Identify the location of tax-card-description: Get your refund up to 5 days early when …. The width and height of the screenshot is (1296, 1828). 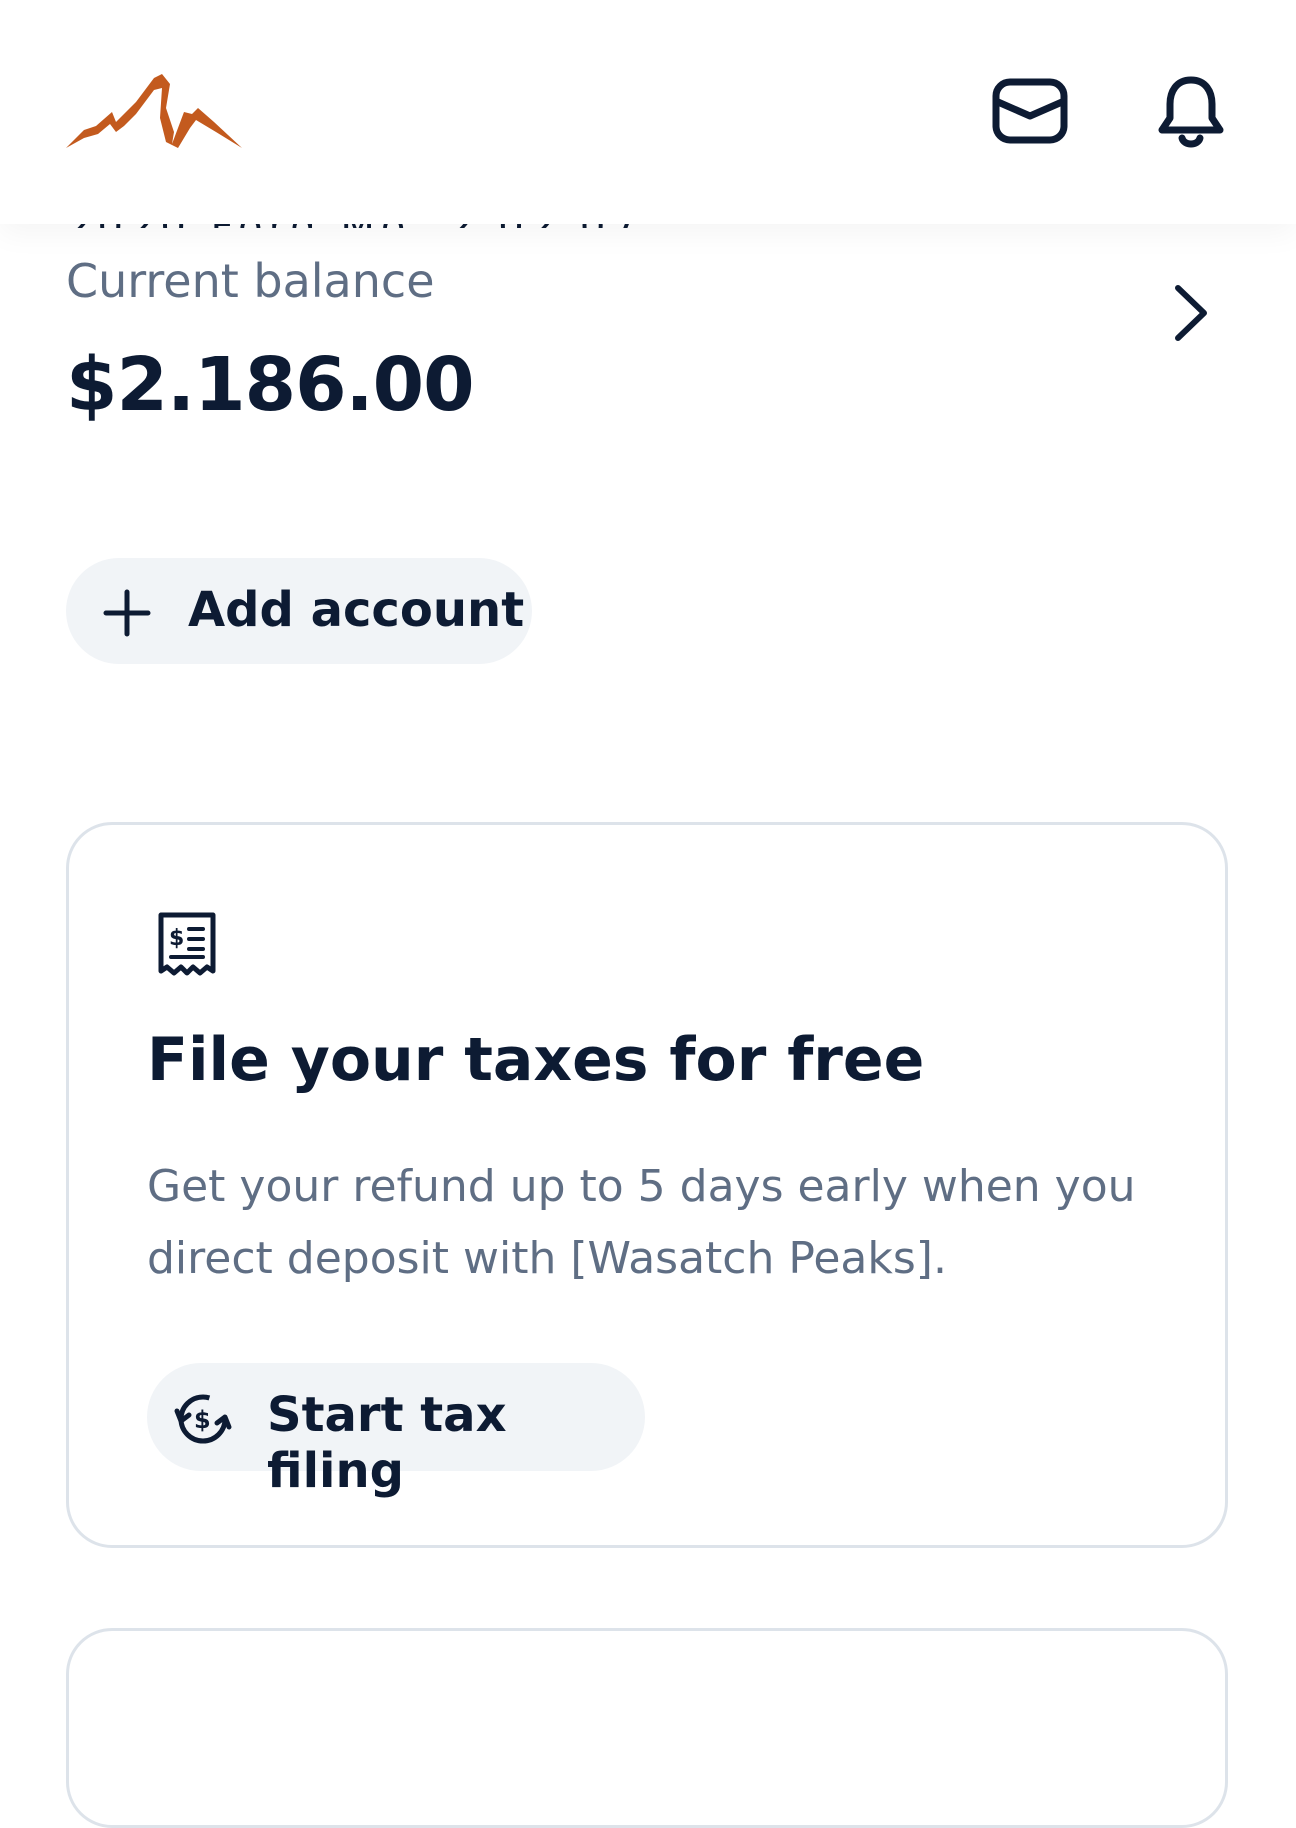
(641, 1222).